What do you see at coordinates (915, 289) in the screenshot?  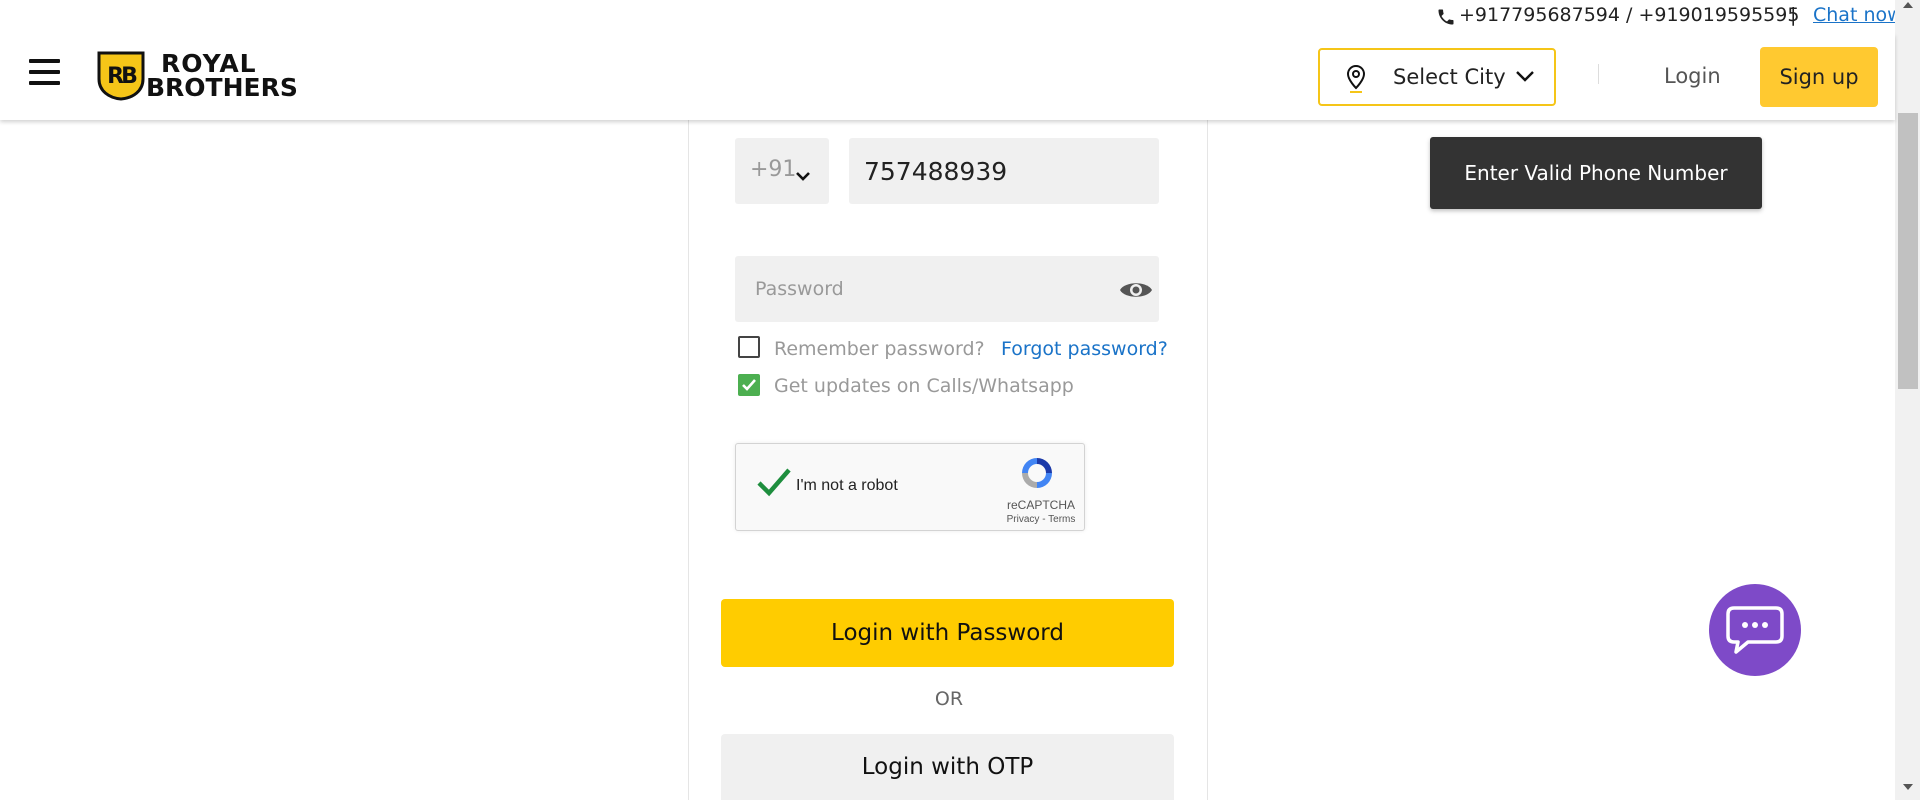 I see `password-input` at bounding box center [915, 289].